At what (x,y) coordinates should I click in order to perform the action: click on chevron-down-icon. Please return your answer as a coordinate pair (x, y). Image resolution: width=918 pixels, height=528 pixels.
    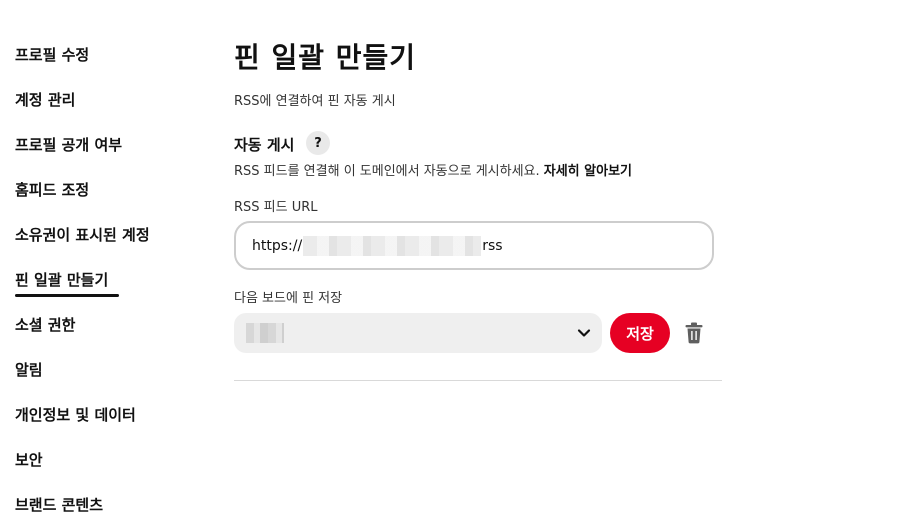
    Looking at the image, I should click on (584, 333).